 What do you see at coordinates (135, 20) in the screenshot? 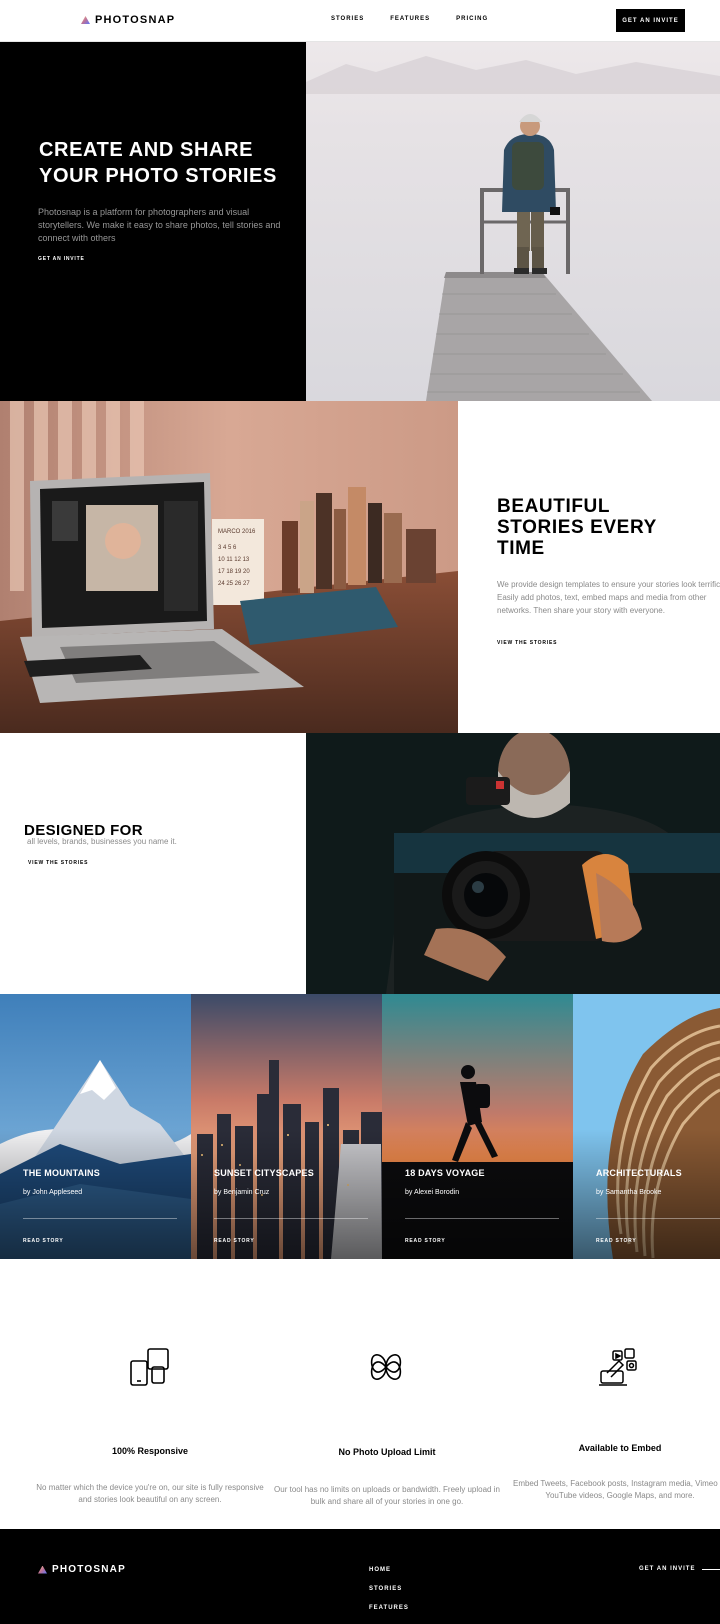
I see `logo-text: PHOTOSNAP` at bounding box center [135, 20].